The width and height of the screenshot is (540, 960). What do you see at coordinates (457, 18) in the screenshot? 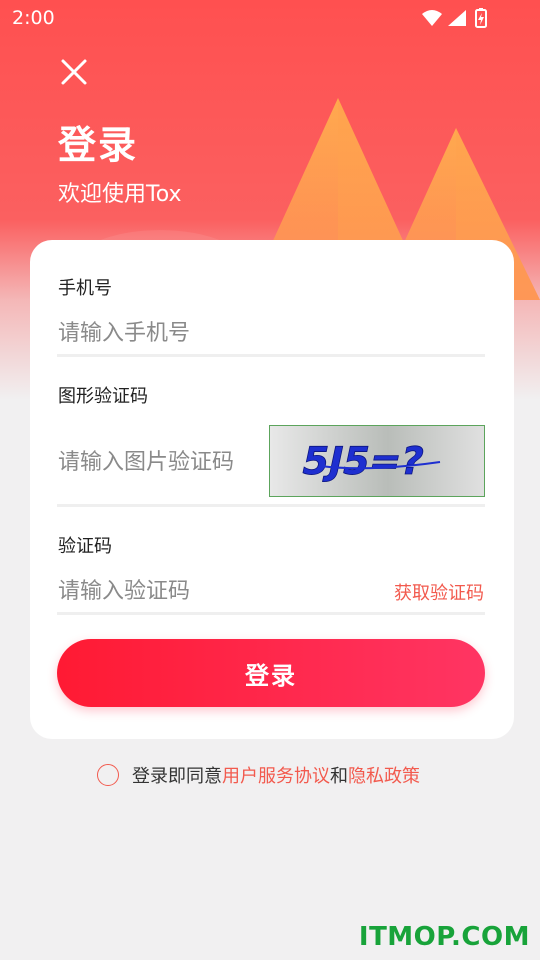
I see `signal-icon` at bounding box center [457, 18].